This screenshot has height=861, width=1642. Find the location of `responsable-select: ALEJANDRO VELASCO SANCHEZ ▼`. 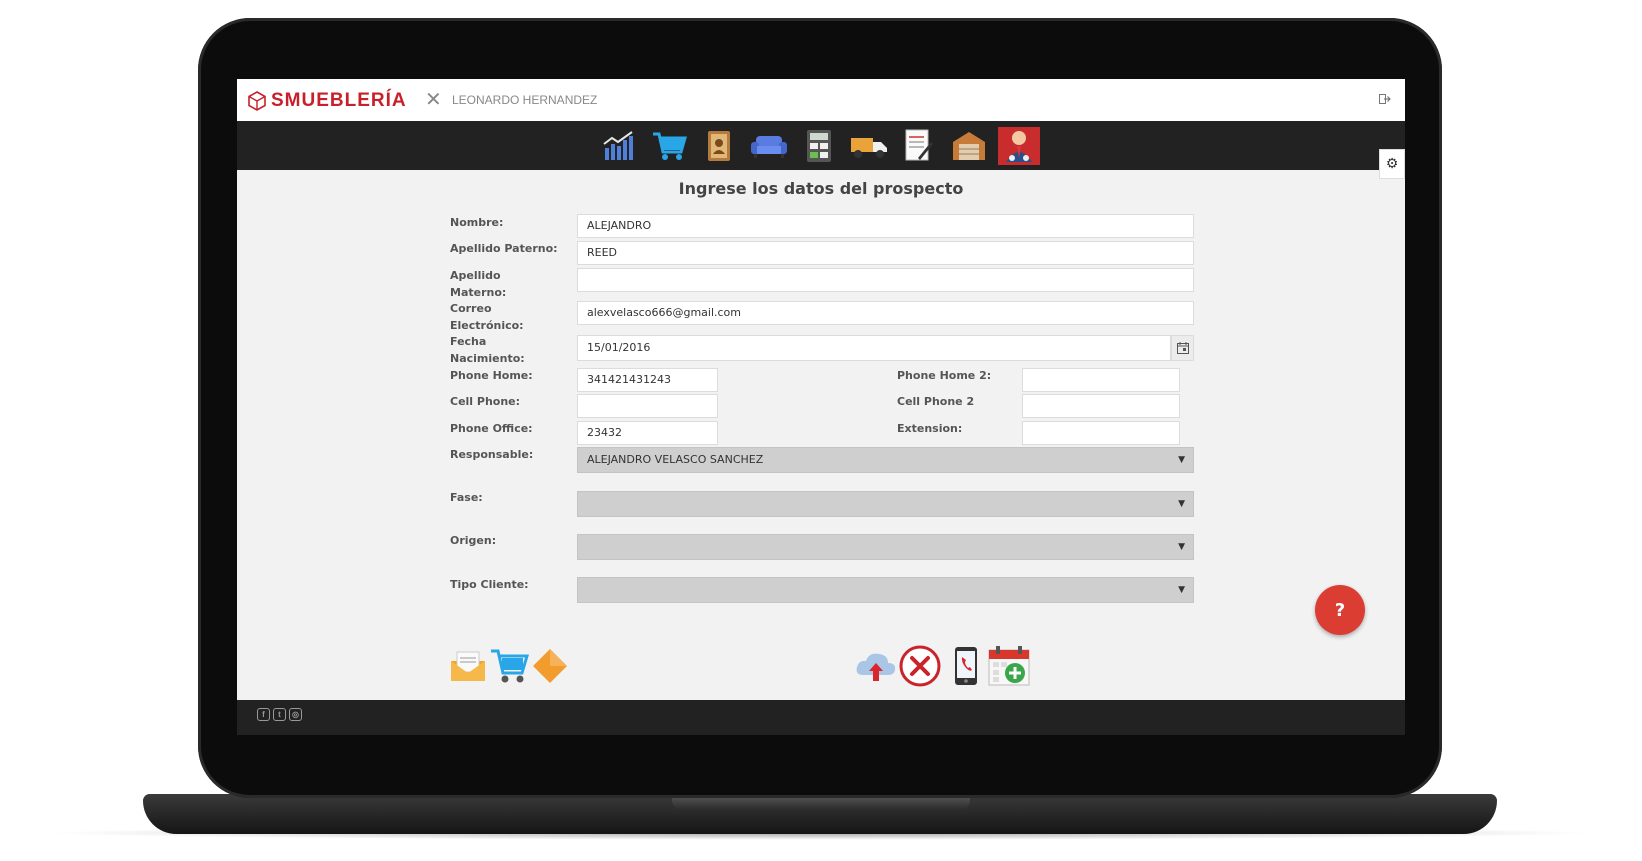

responsable-select: ALEJANDRO VELASCO SANCHEZ ▼ is located at coordinates (885, 460).